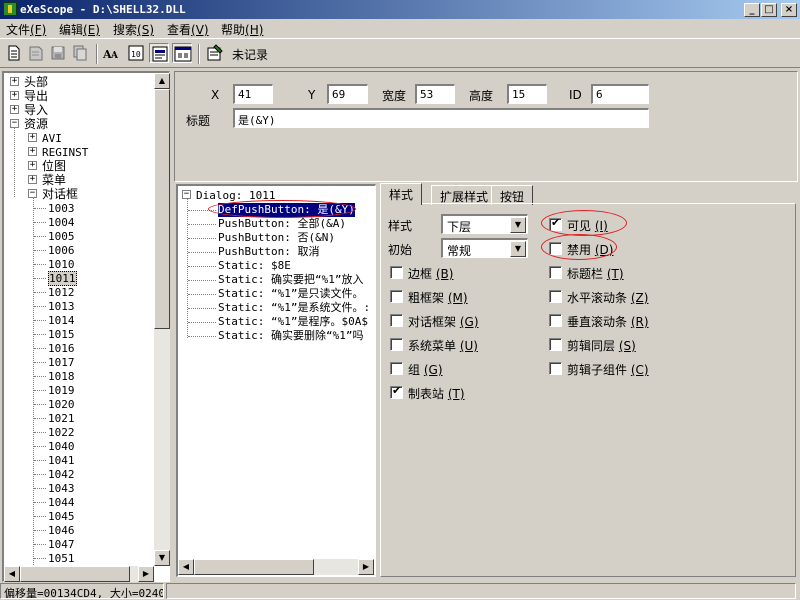 Image resolution: width=800 pixels, height=600 pixels. What do you see at coordinates (47, 180) in the screenshot?
I see `tree-node-menu: + 菜单` at bounding box center [47, 180].